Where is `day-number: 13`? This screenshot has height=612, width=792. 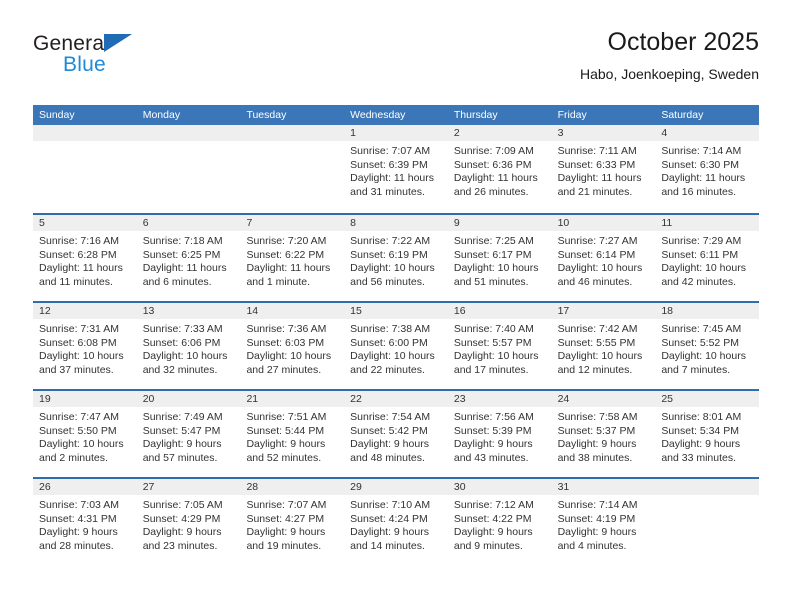 day-number: 13 is located at coordinates (188, 311).